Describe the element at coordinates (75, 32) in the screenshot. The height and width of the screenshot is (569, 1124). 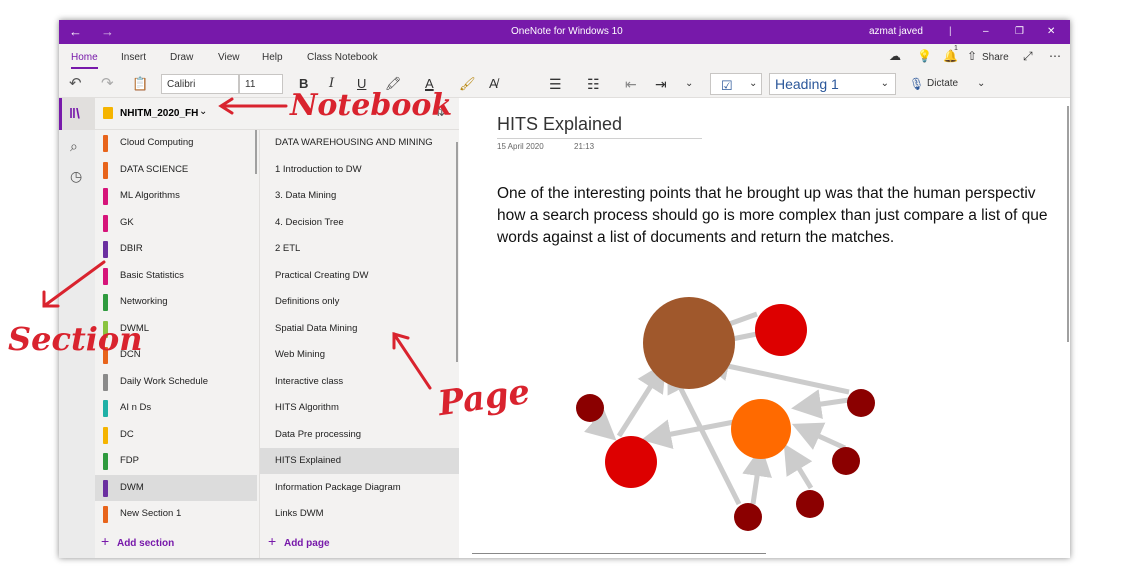
I see `back-icon: ←` at that location.